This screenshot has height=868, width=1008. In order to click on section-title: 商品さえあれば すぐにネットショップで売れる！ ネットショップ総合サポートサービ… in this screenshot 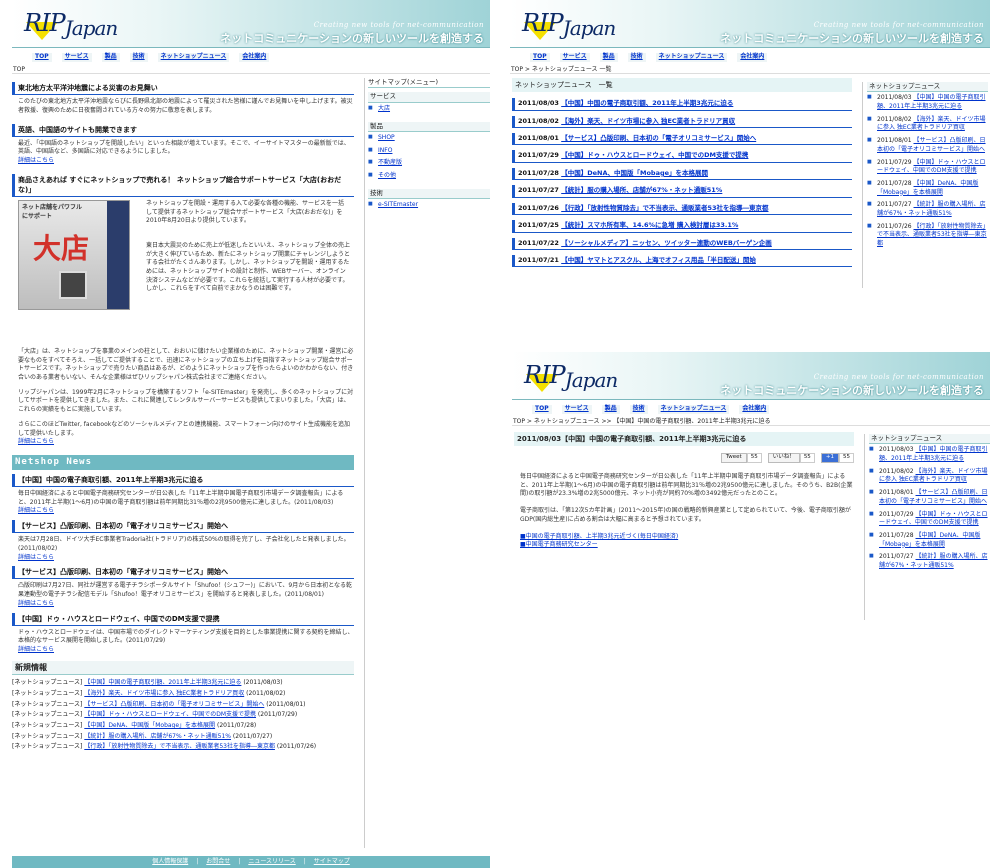, I will do `click(183, 185)`.